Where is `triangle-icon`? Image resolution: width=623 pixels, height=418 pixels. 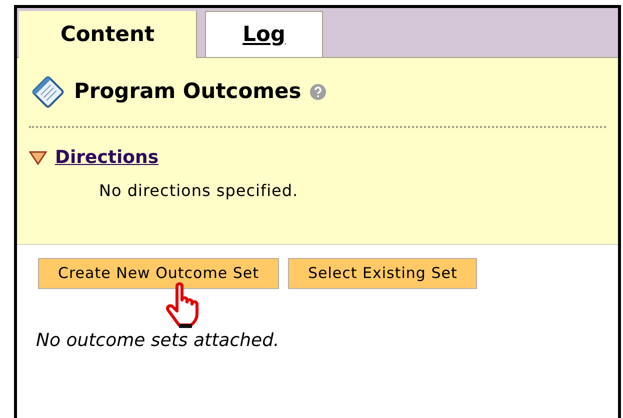
triangle-icon is located at coordinates (38, 157).